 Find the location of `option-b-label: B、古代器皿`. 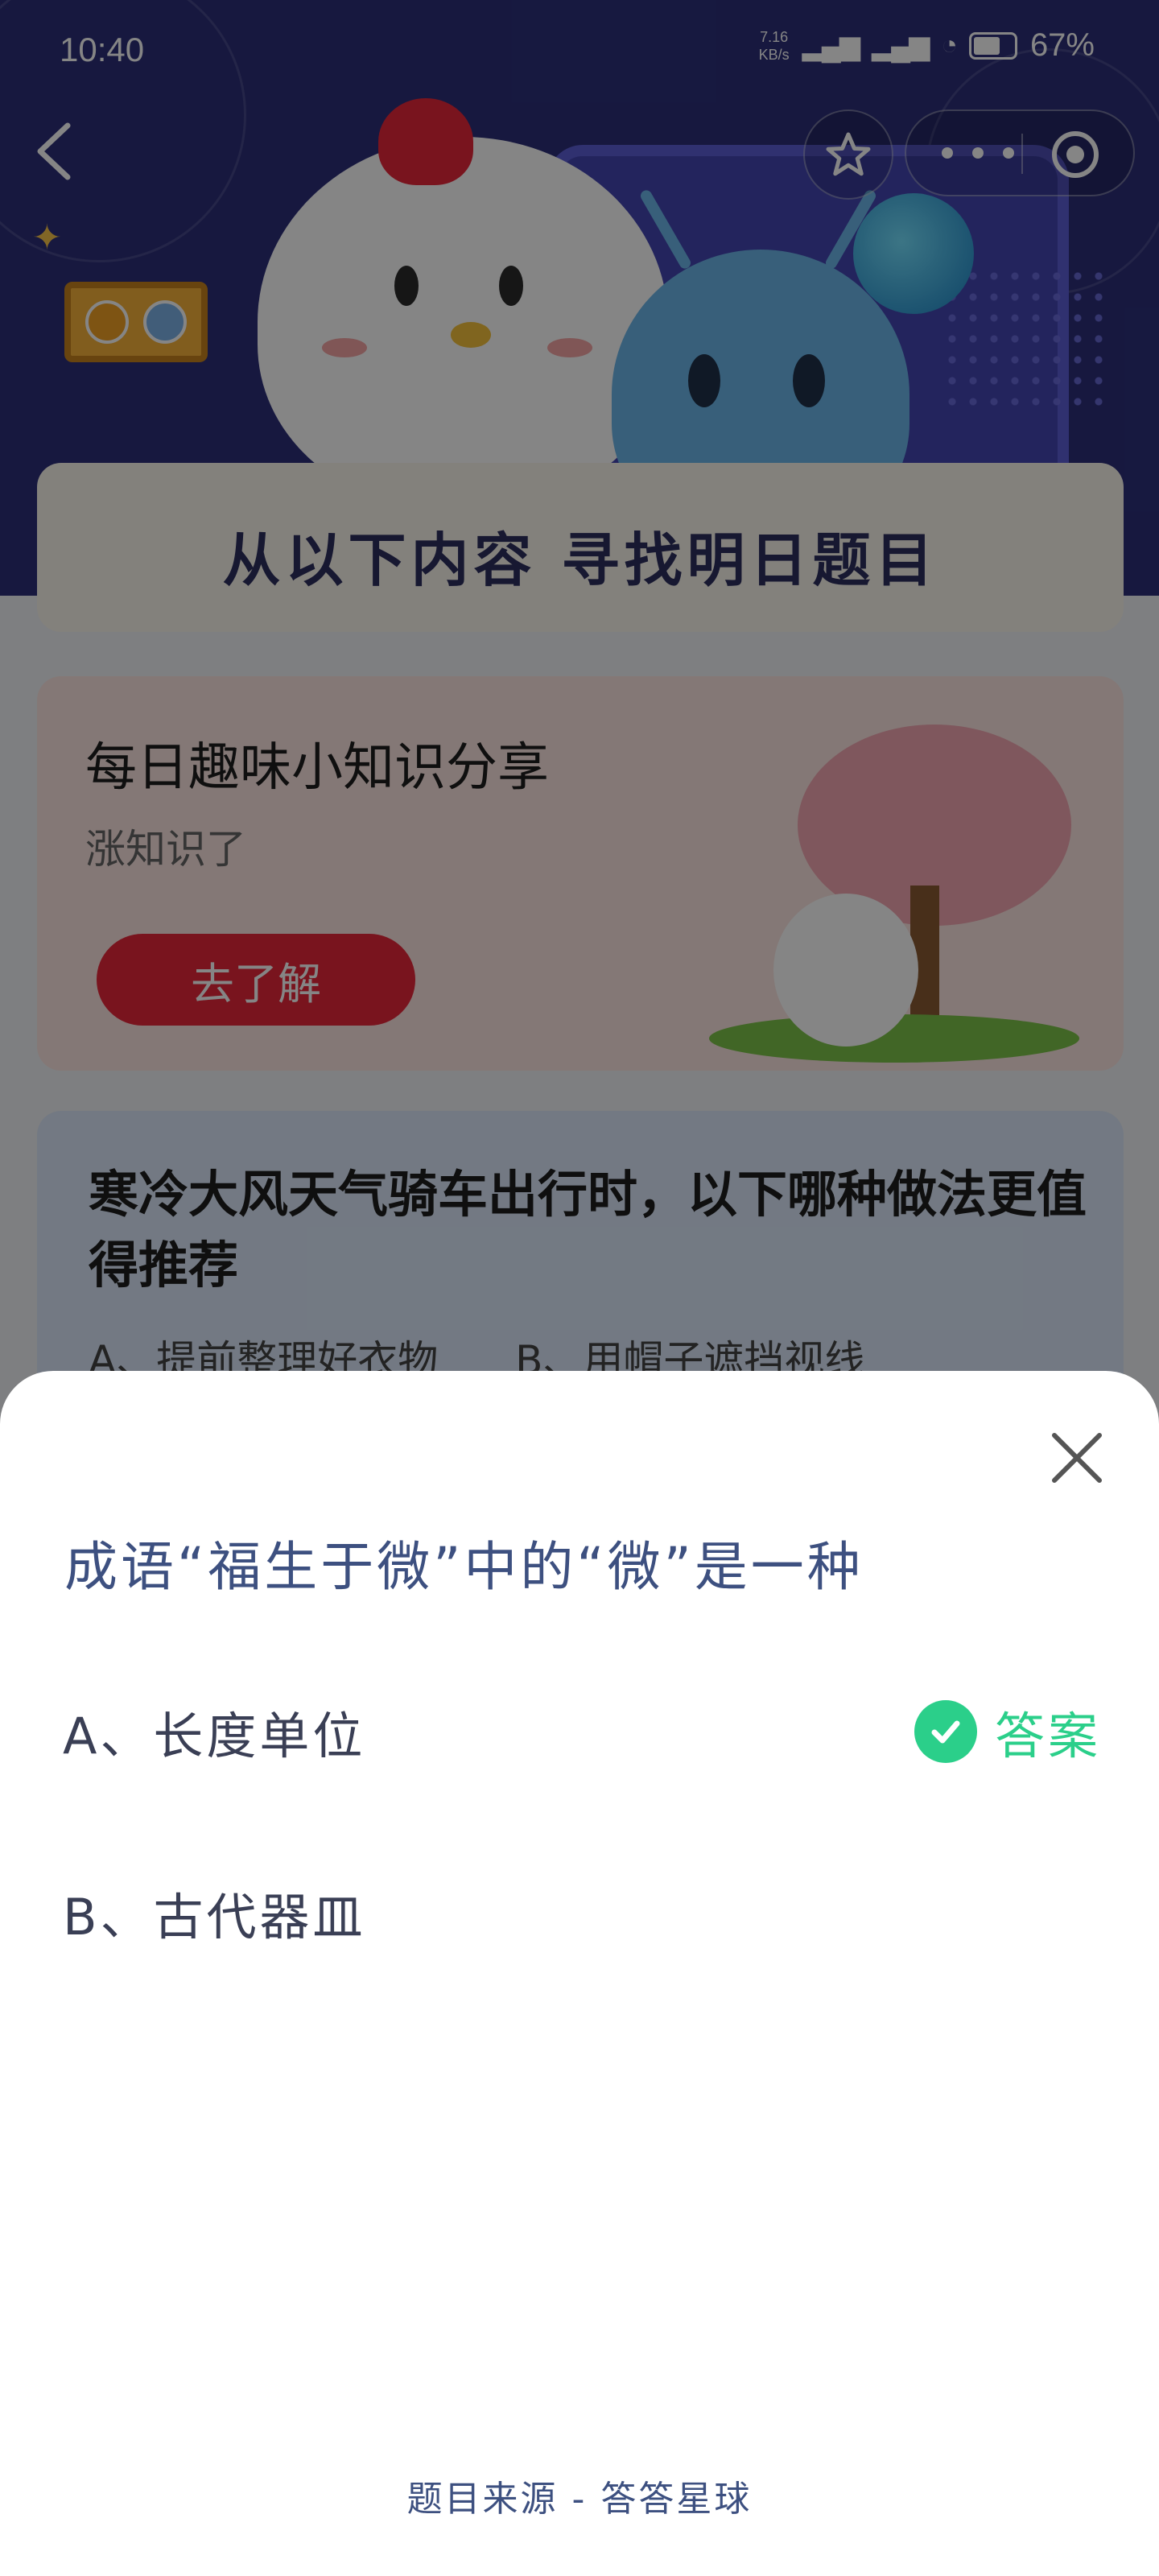

option-b-label: B、古代器皿 is located at coordinates (214, 1917).